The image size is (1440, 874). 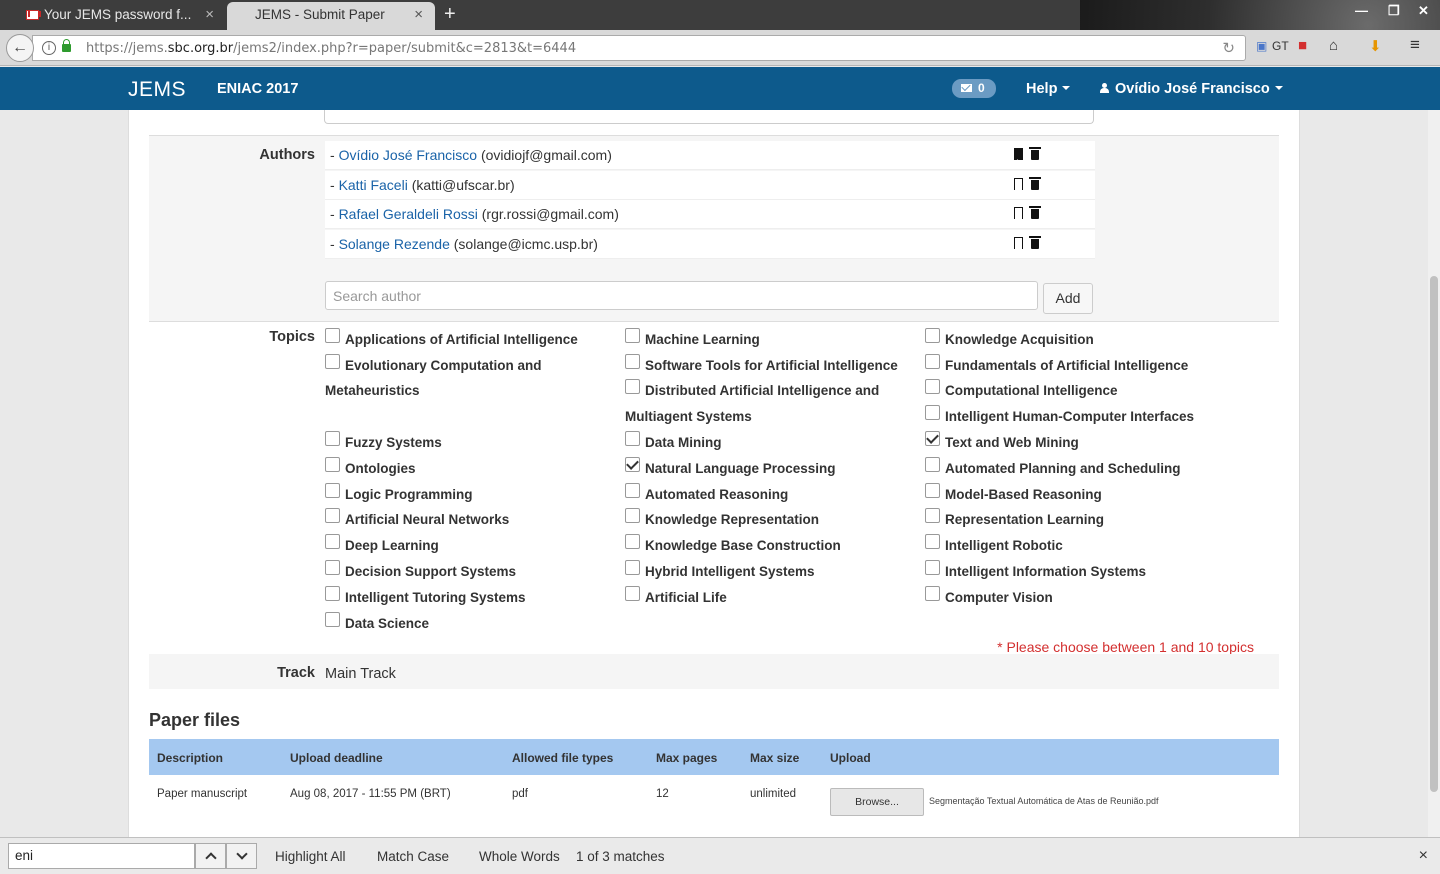 I want to click on topic-checkbox: Distributed Artificial Intelligence and, so click(x=752, y=391).